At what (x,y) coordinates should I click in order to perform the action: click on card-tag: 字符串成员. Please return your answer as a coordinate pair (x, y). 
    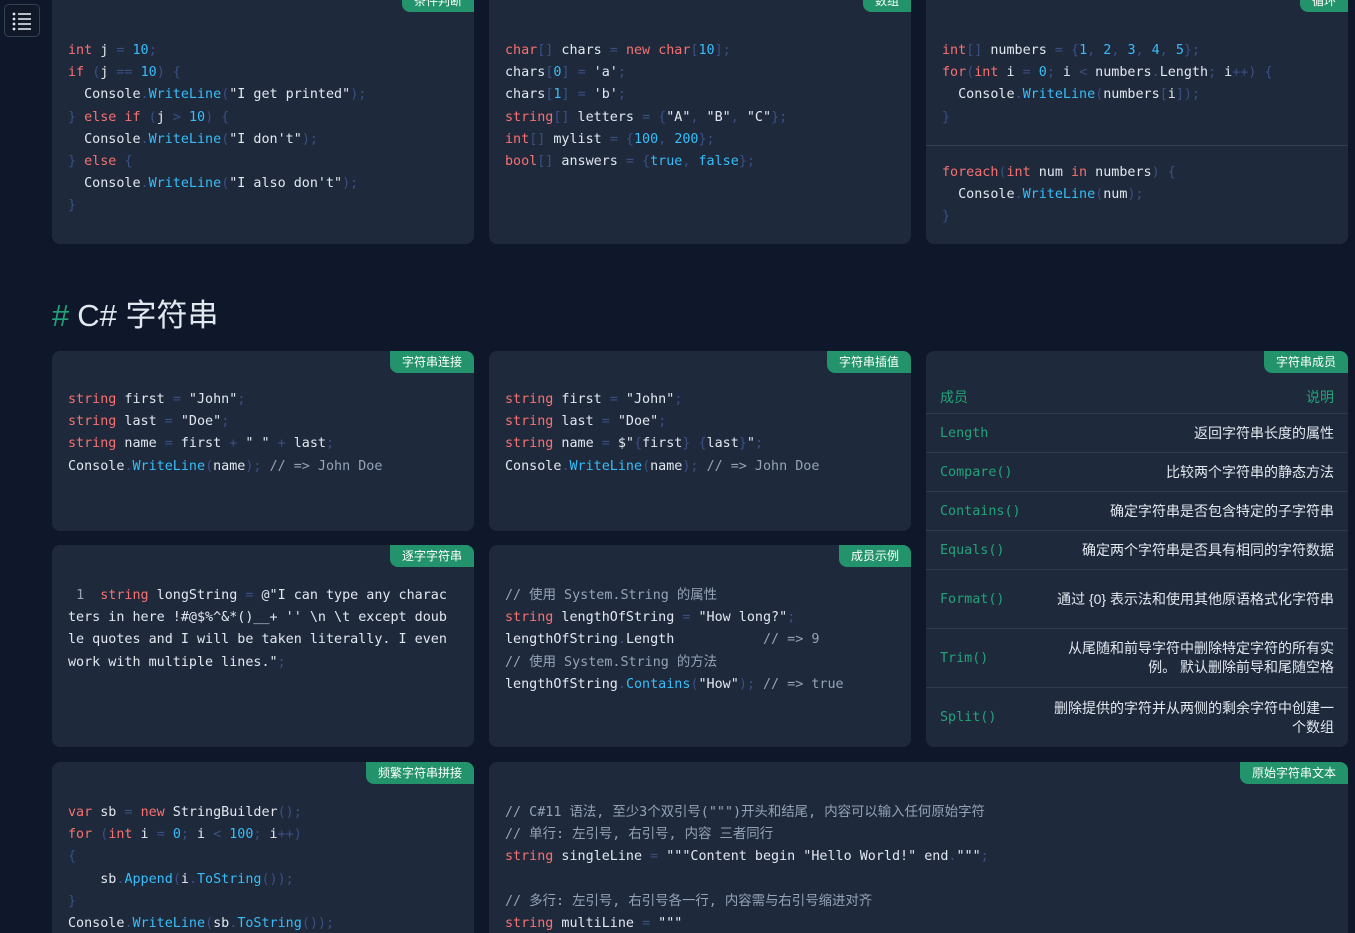
    Looking at the image, I should click on (1305, 362).